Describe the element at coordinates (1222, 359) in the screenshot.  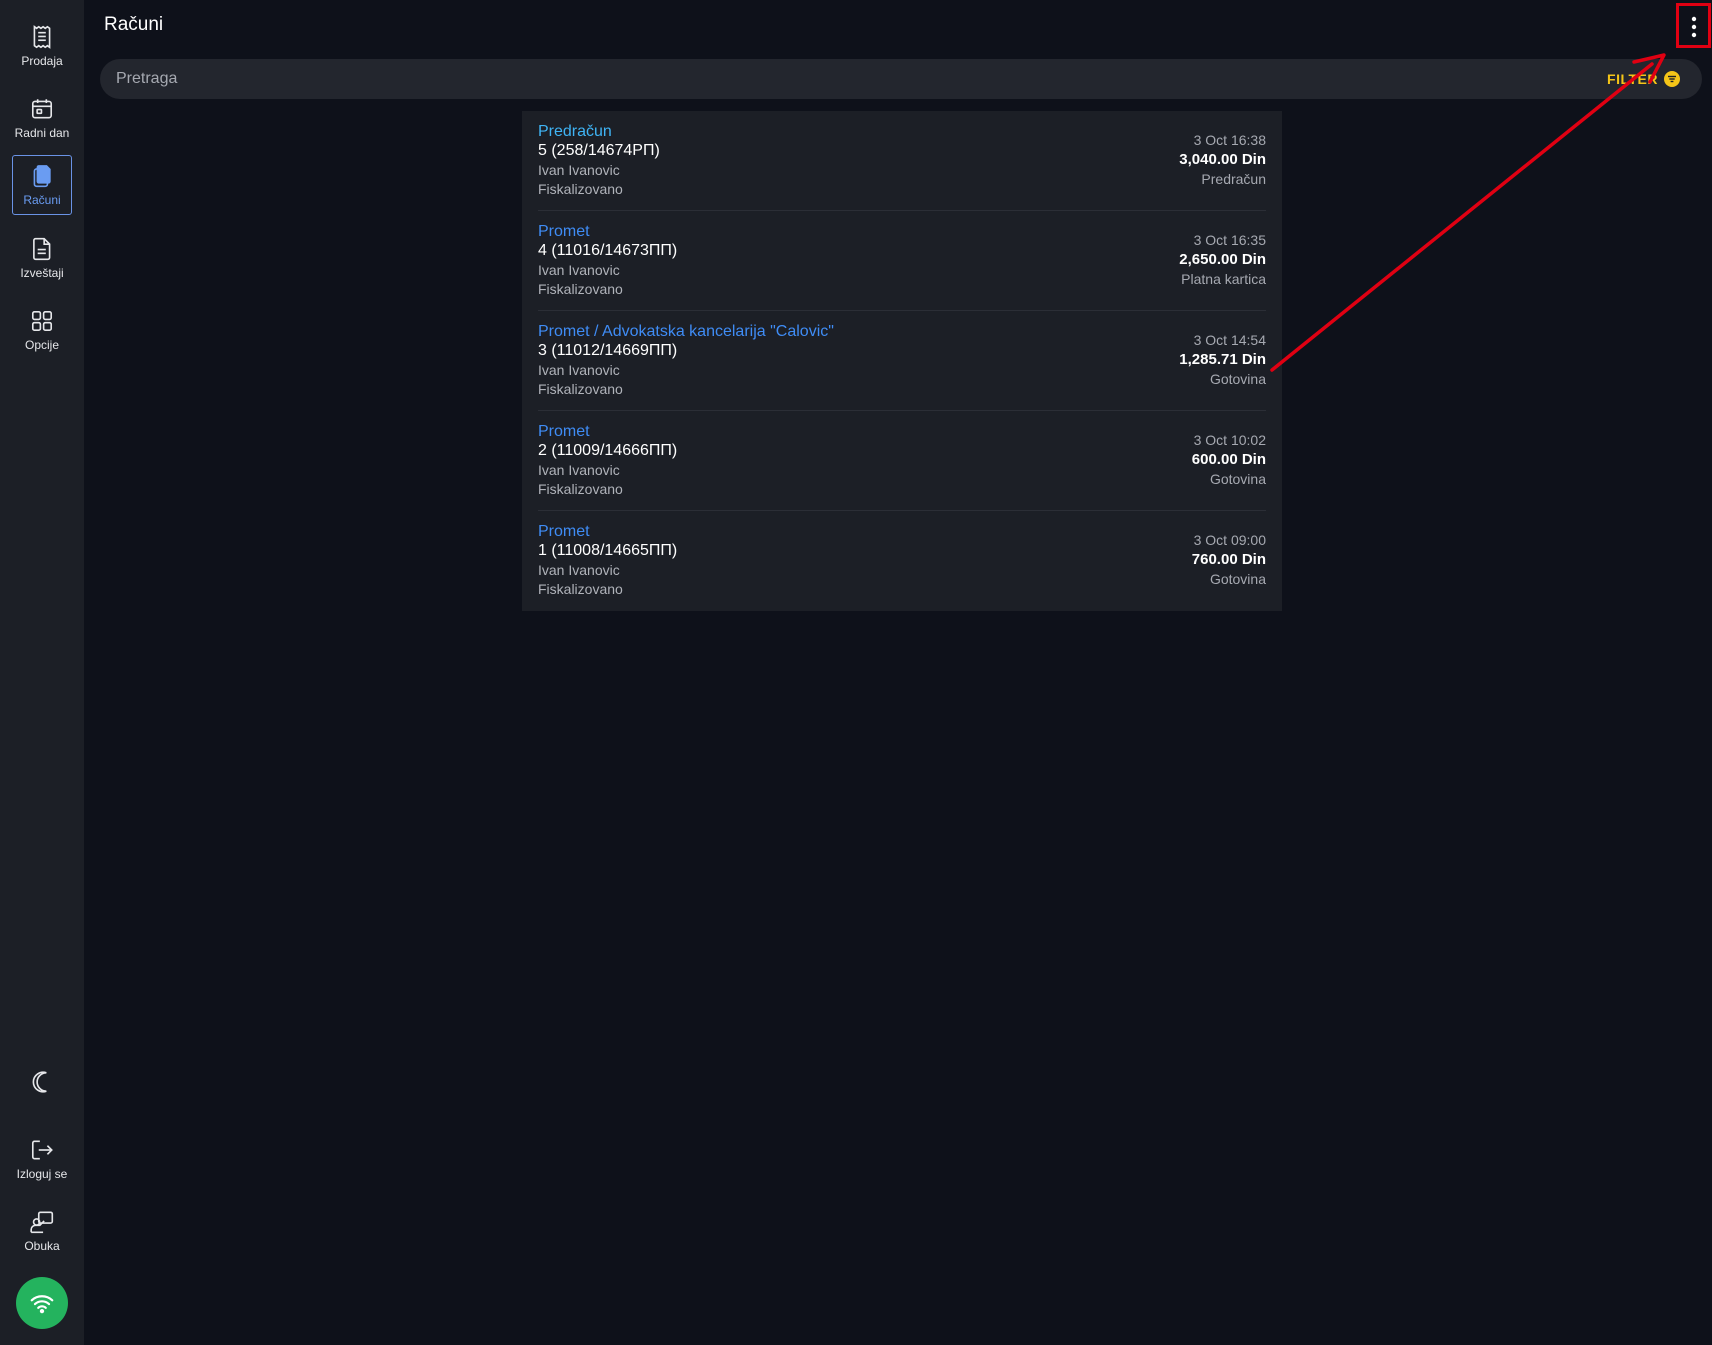
I see `receipt-amount: 1,285.71 Din` at that location.